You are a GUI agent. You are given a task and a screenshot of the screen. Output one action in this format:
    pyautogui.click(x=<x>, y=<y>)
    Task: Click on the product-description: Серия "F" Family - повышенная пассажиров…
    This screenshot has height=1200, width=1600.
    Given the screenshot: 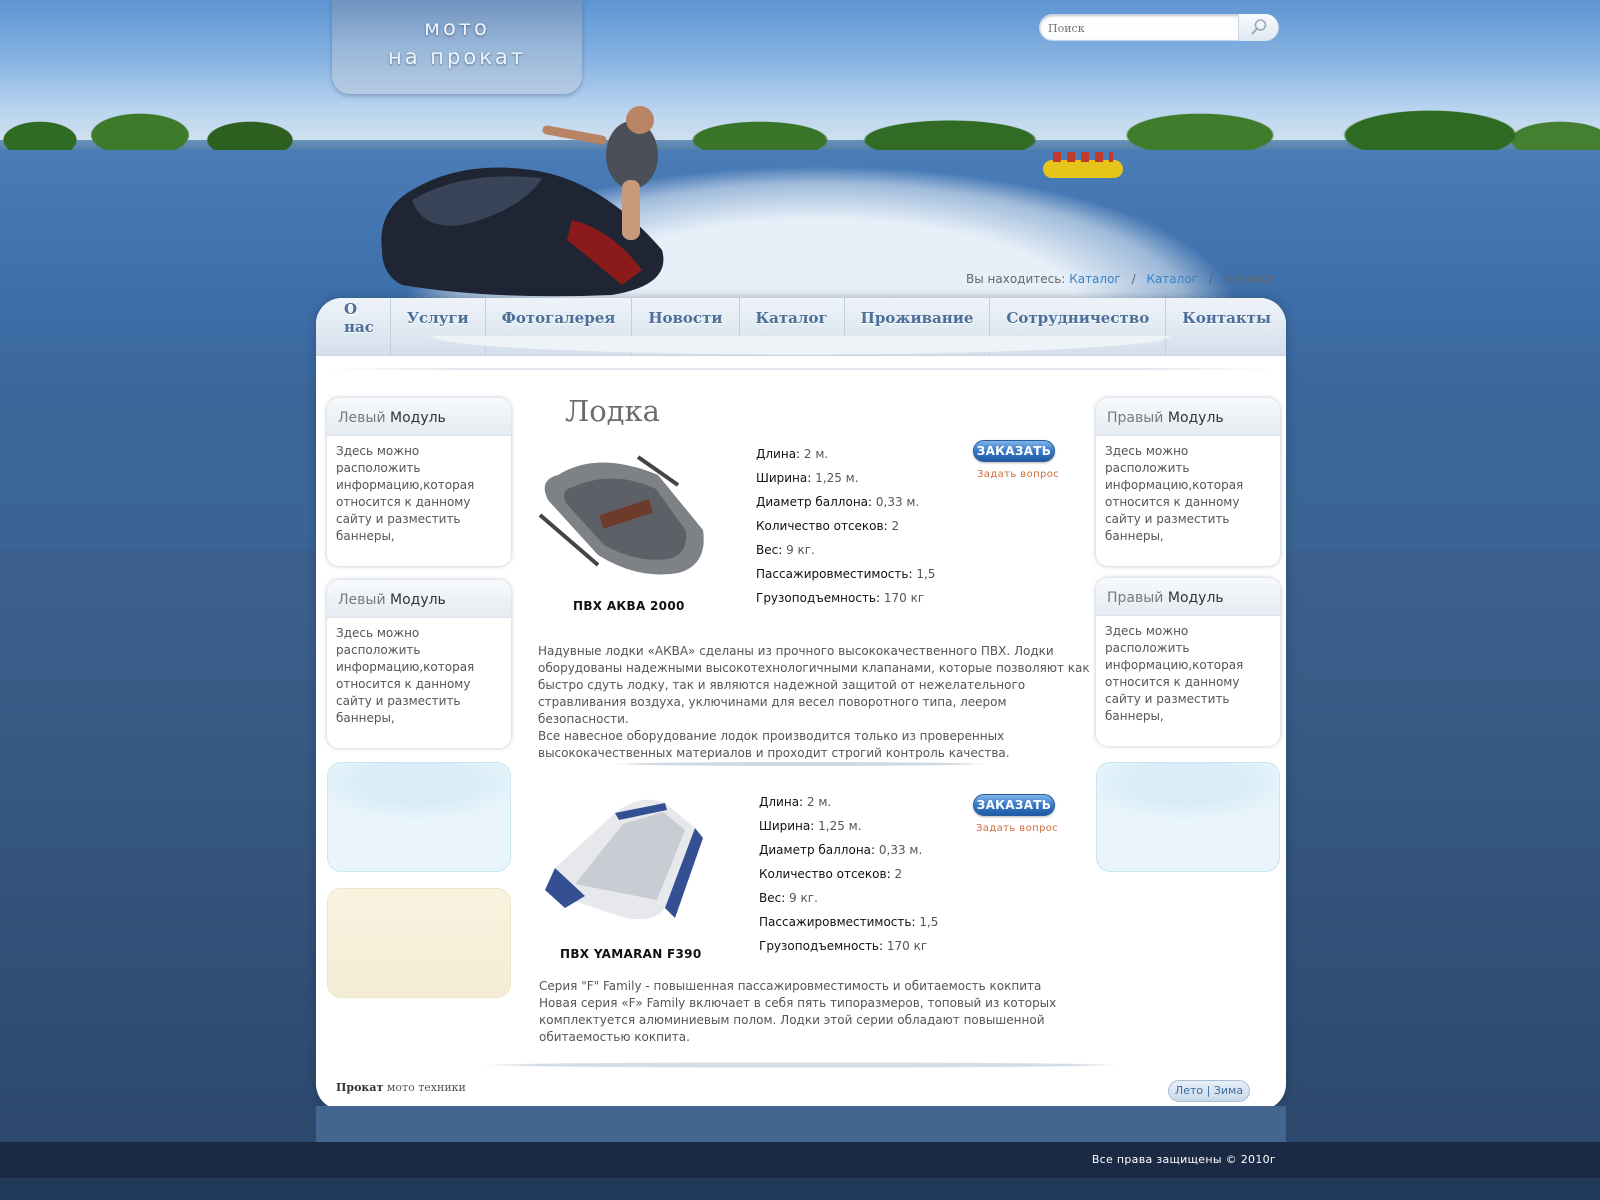 What is the action you would take?
    pyautogui.click(x=815, y=1012)
    